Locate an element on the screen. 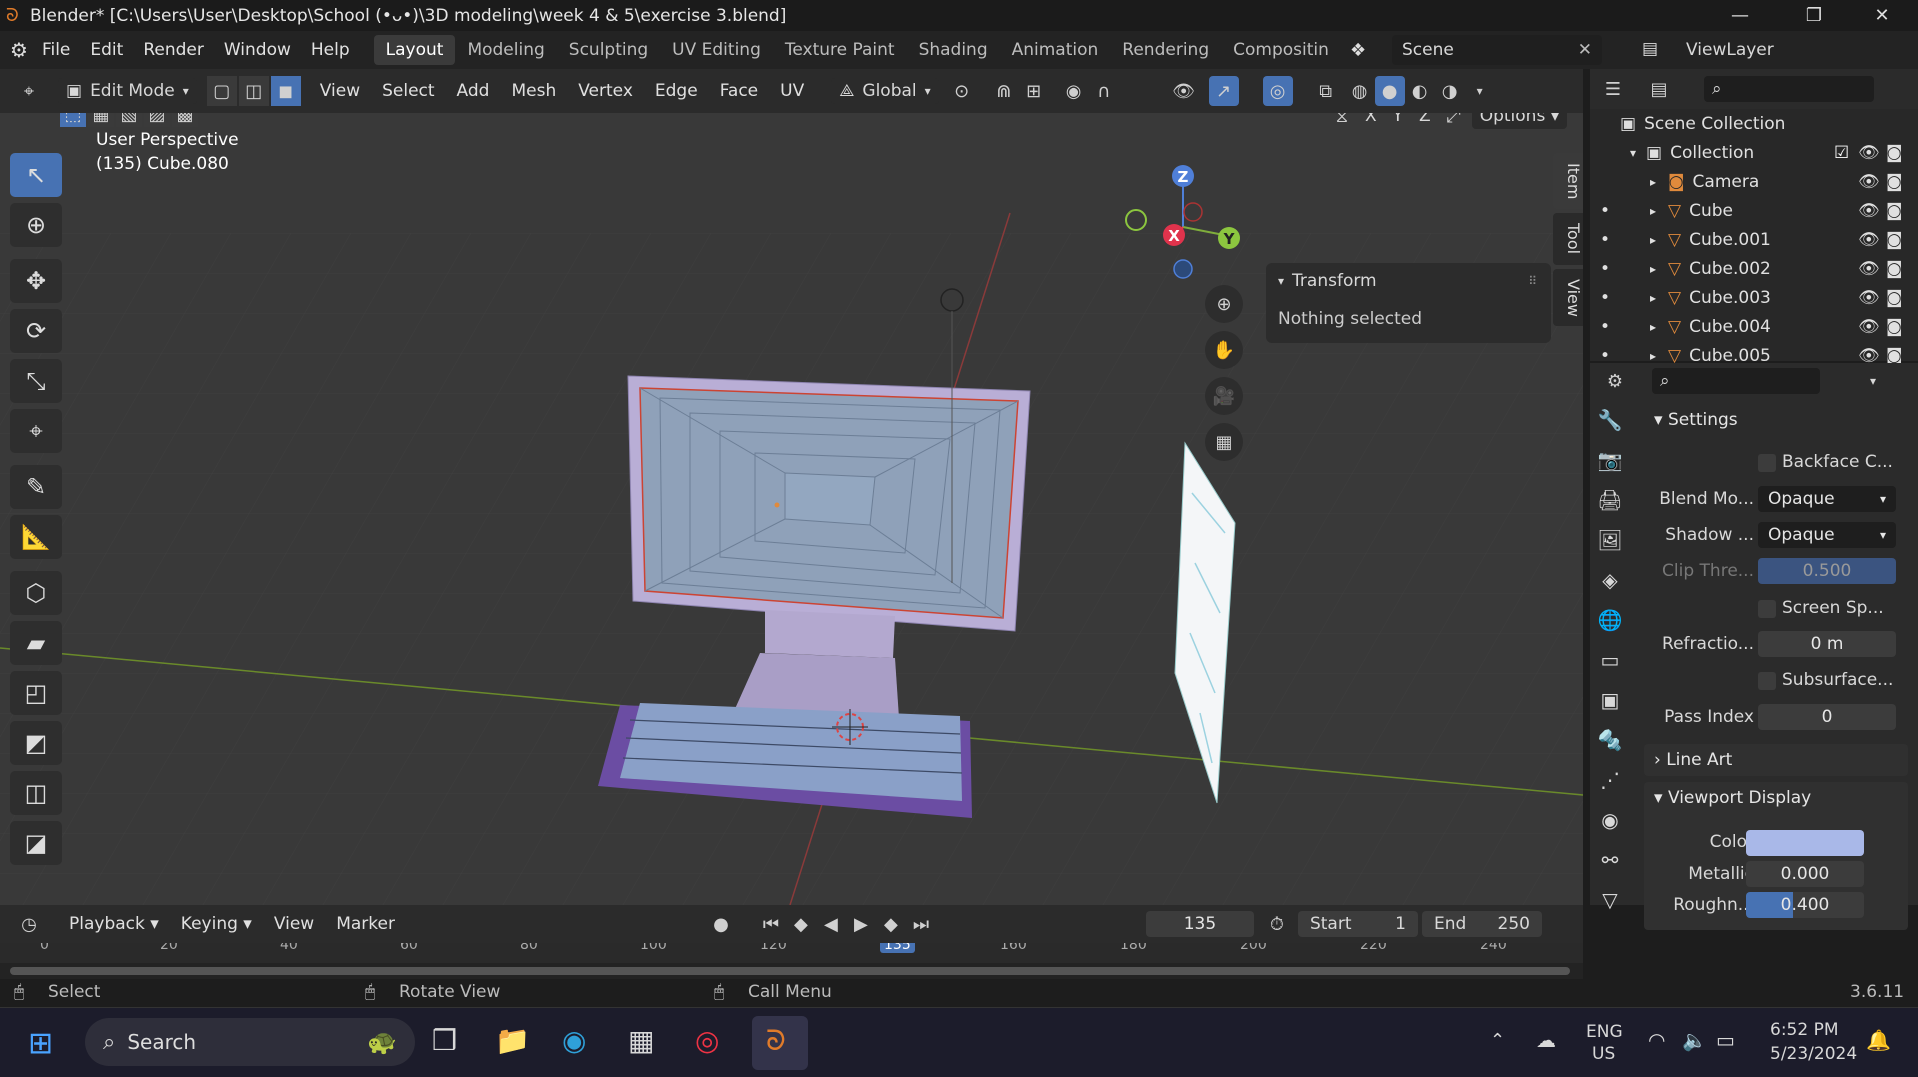 The width and height of the screenshot is (1918, 1077). knife-tool: ◪ is located at coordinates (36, 843).